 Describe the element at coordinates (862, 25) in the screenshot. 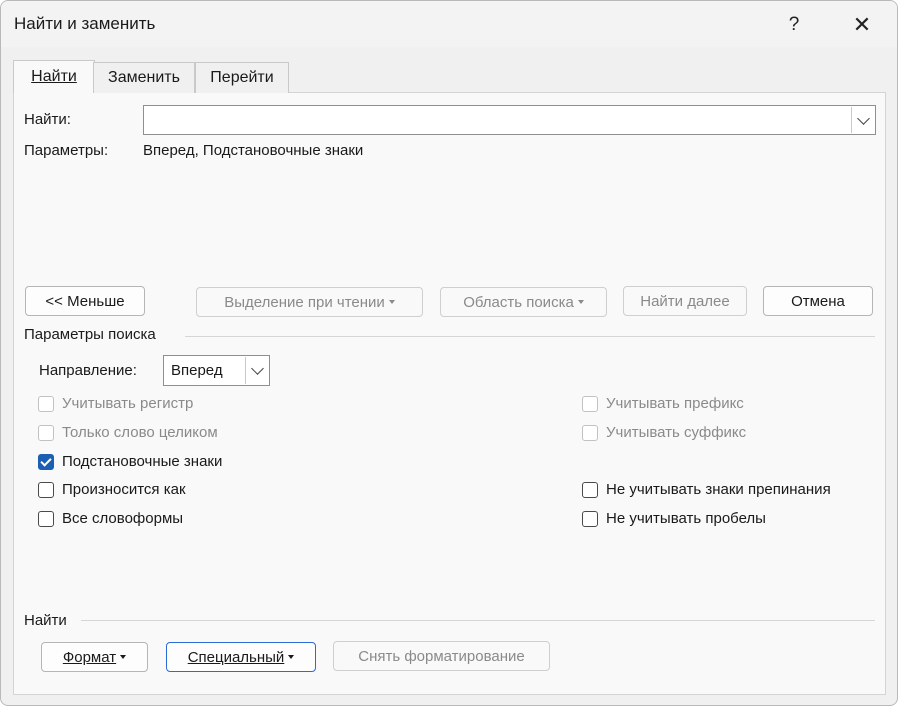

I see `close-button: ✕` at that location.